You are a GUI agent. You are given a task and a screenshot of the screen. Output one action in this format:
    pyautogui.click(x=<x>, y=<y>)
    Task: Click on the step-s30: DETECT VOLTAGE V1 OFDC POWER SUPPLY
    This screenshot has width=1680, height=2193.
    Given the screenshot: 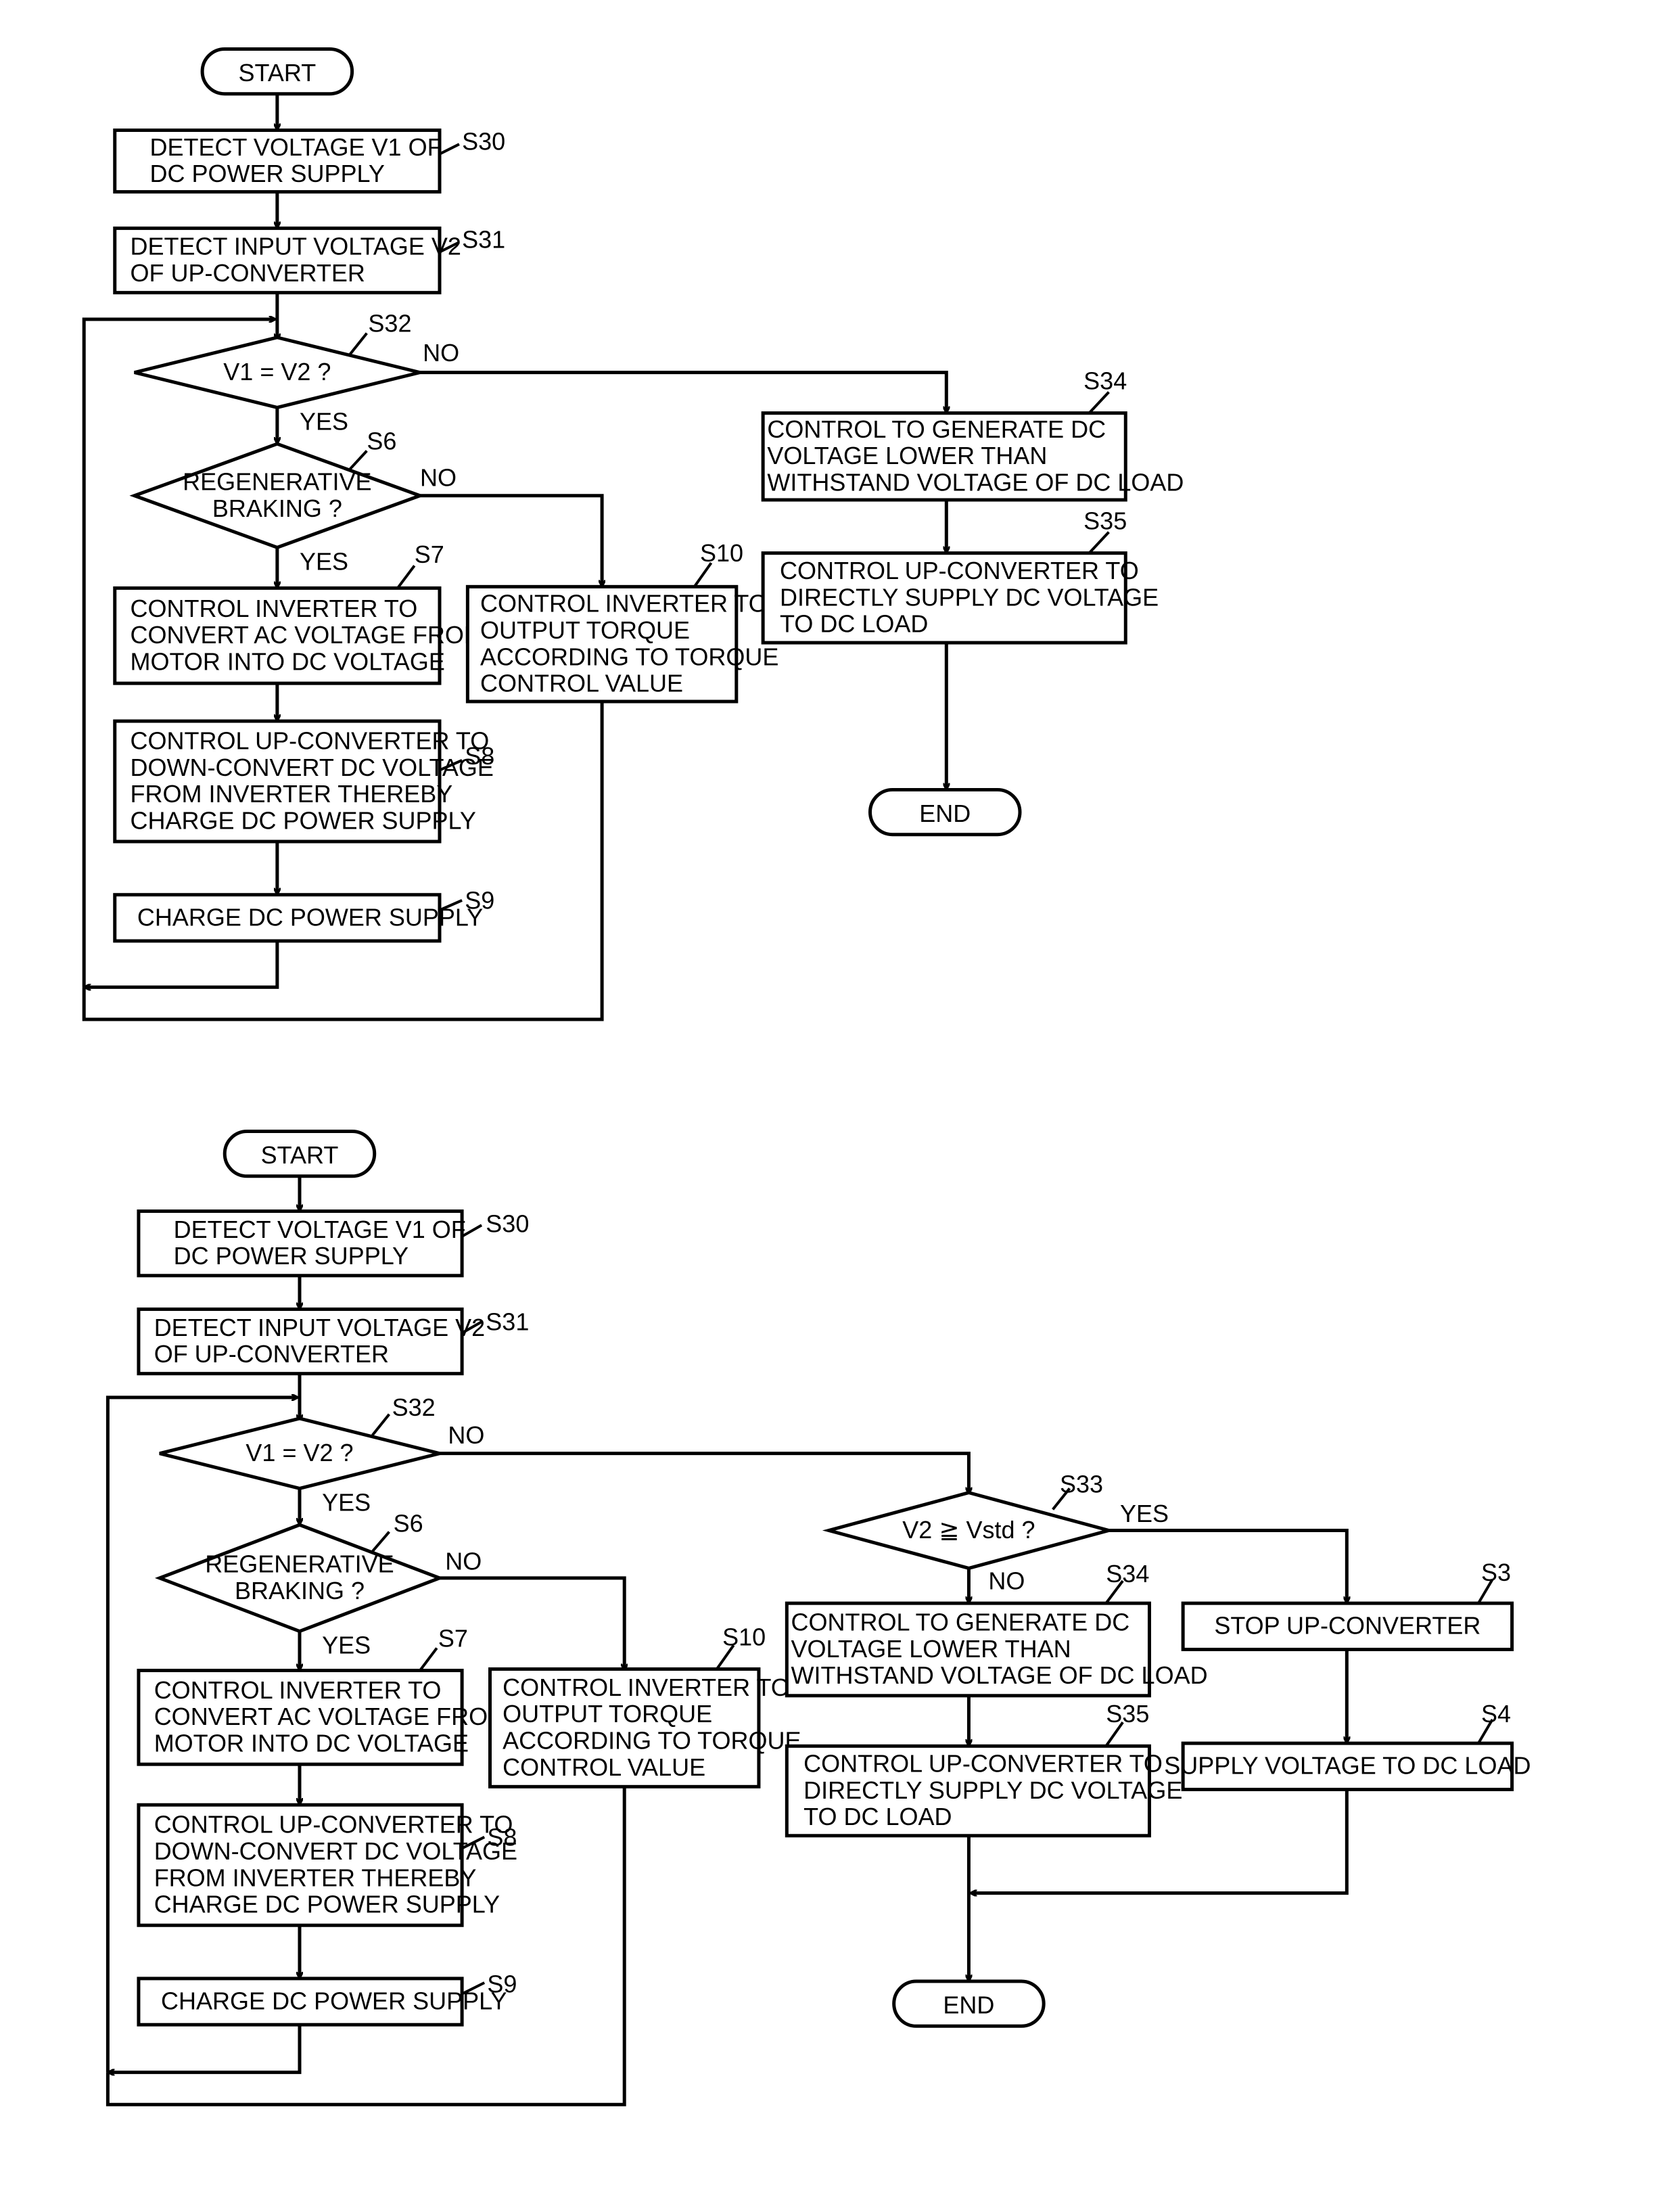 What is the action you would take?
    pyautogui.click(x=301, y=1243)
    